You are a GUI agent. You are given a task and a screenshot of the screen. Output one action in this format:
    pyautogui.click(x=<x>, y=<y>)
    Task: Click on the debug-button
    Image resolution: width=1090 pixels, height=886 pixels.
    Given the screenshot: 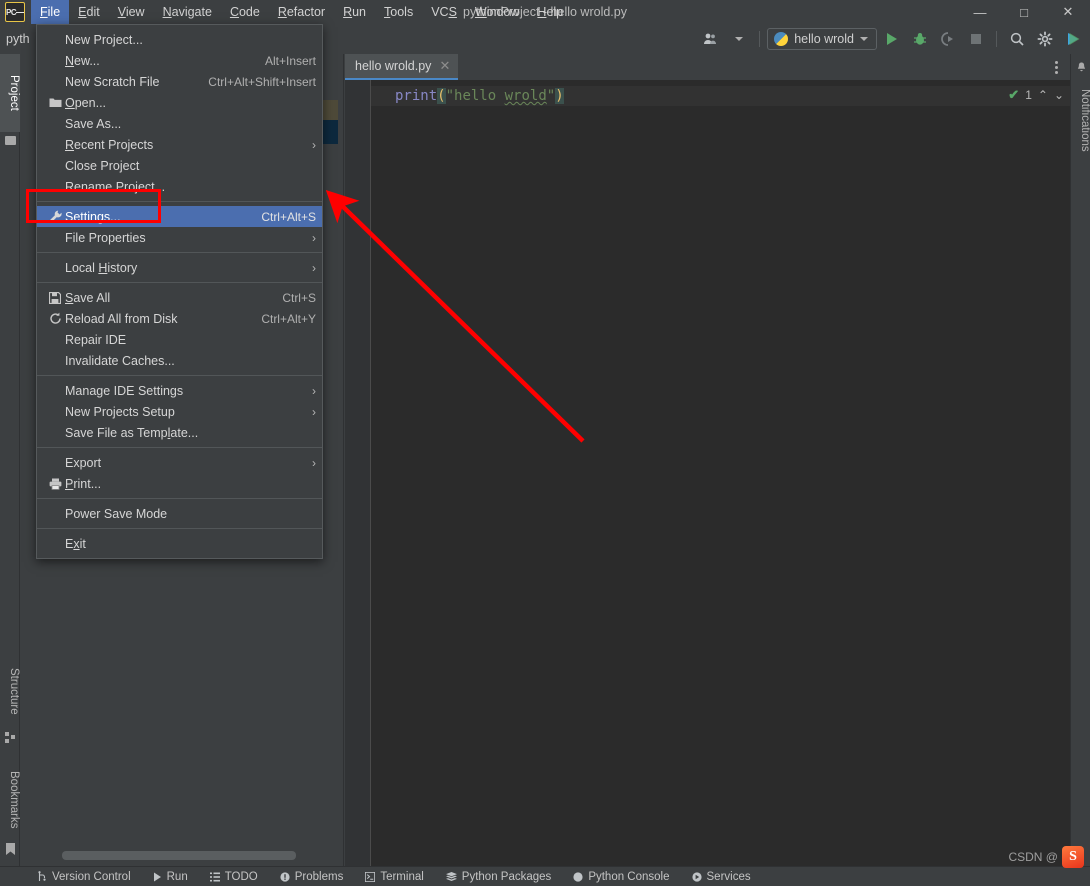 What is the action you would take?
    pyautogui.click(x=920, y=39)
    